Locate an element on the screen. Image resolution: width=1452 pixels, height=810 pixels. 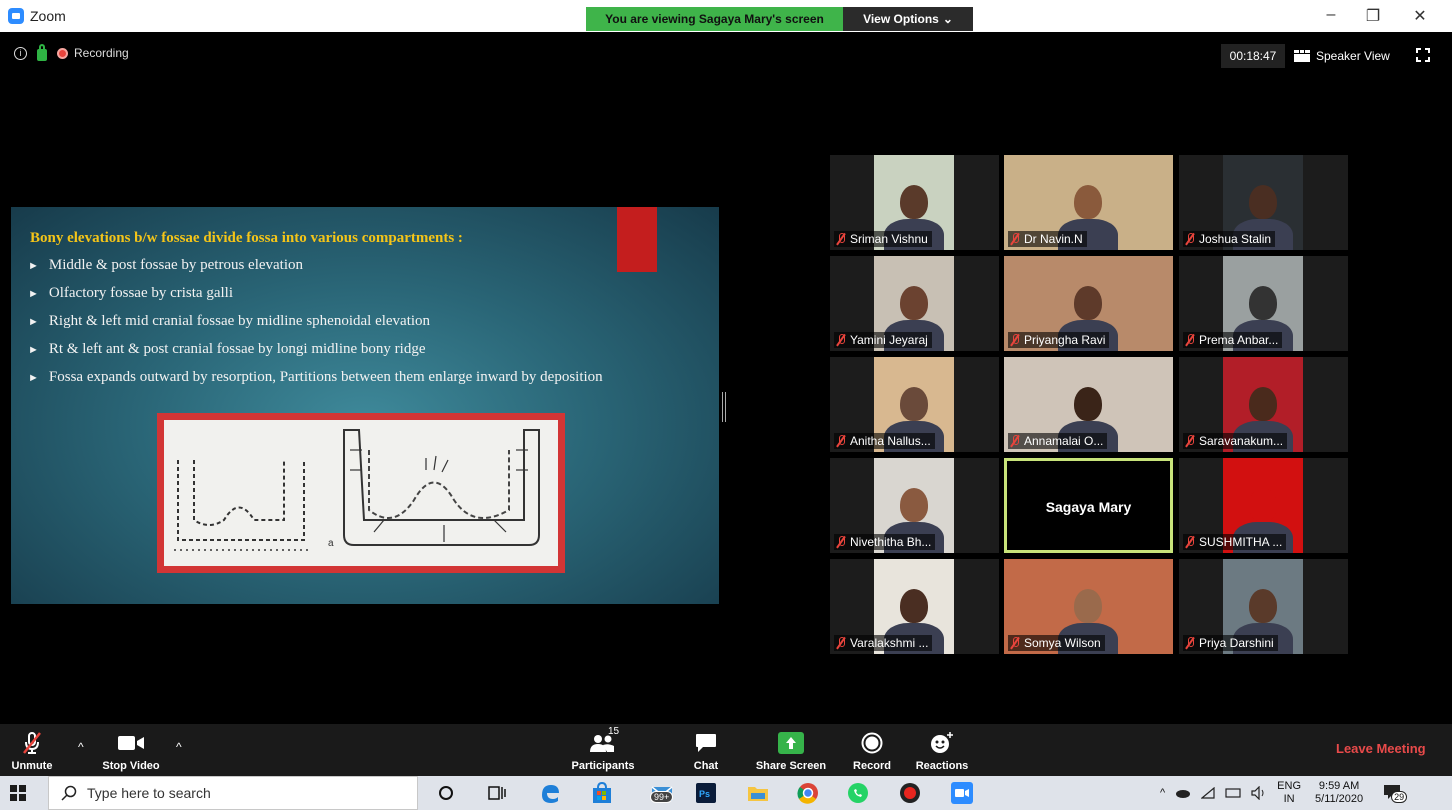
onedrive-cloud-icon is located at coordinates (1183, 793).